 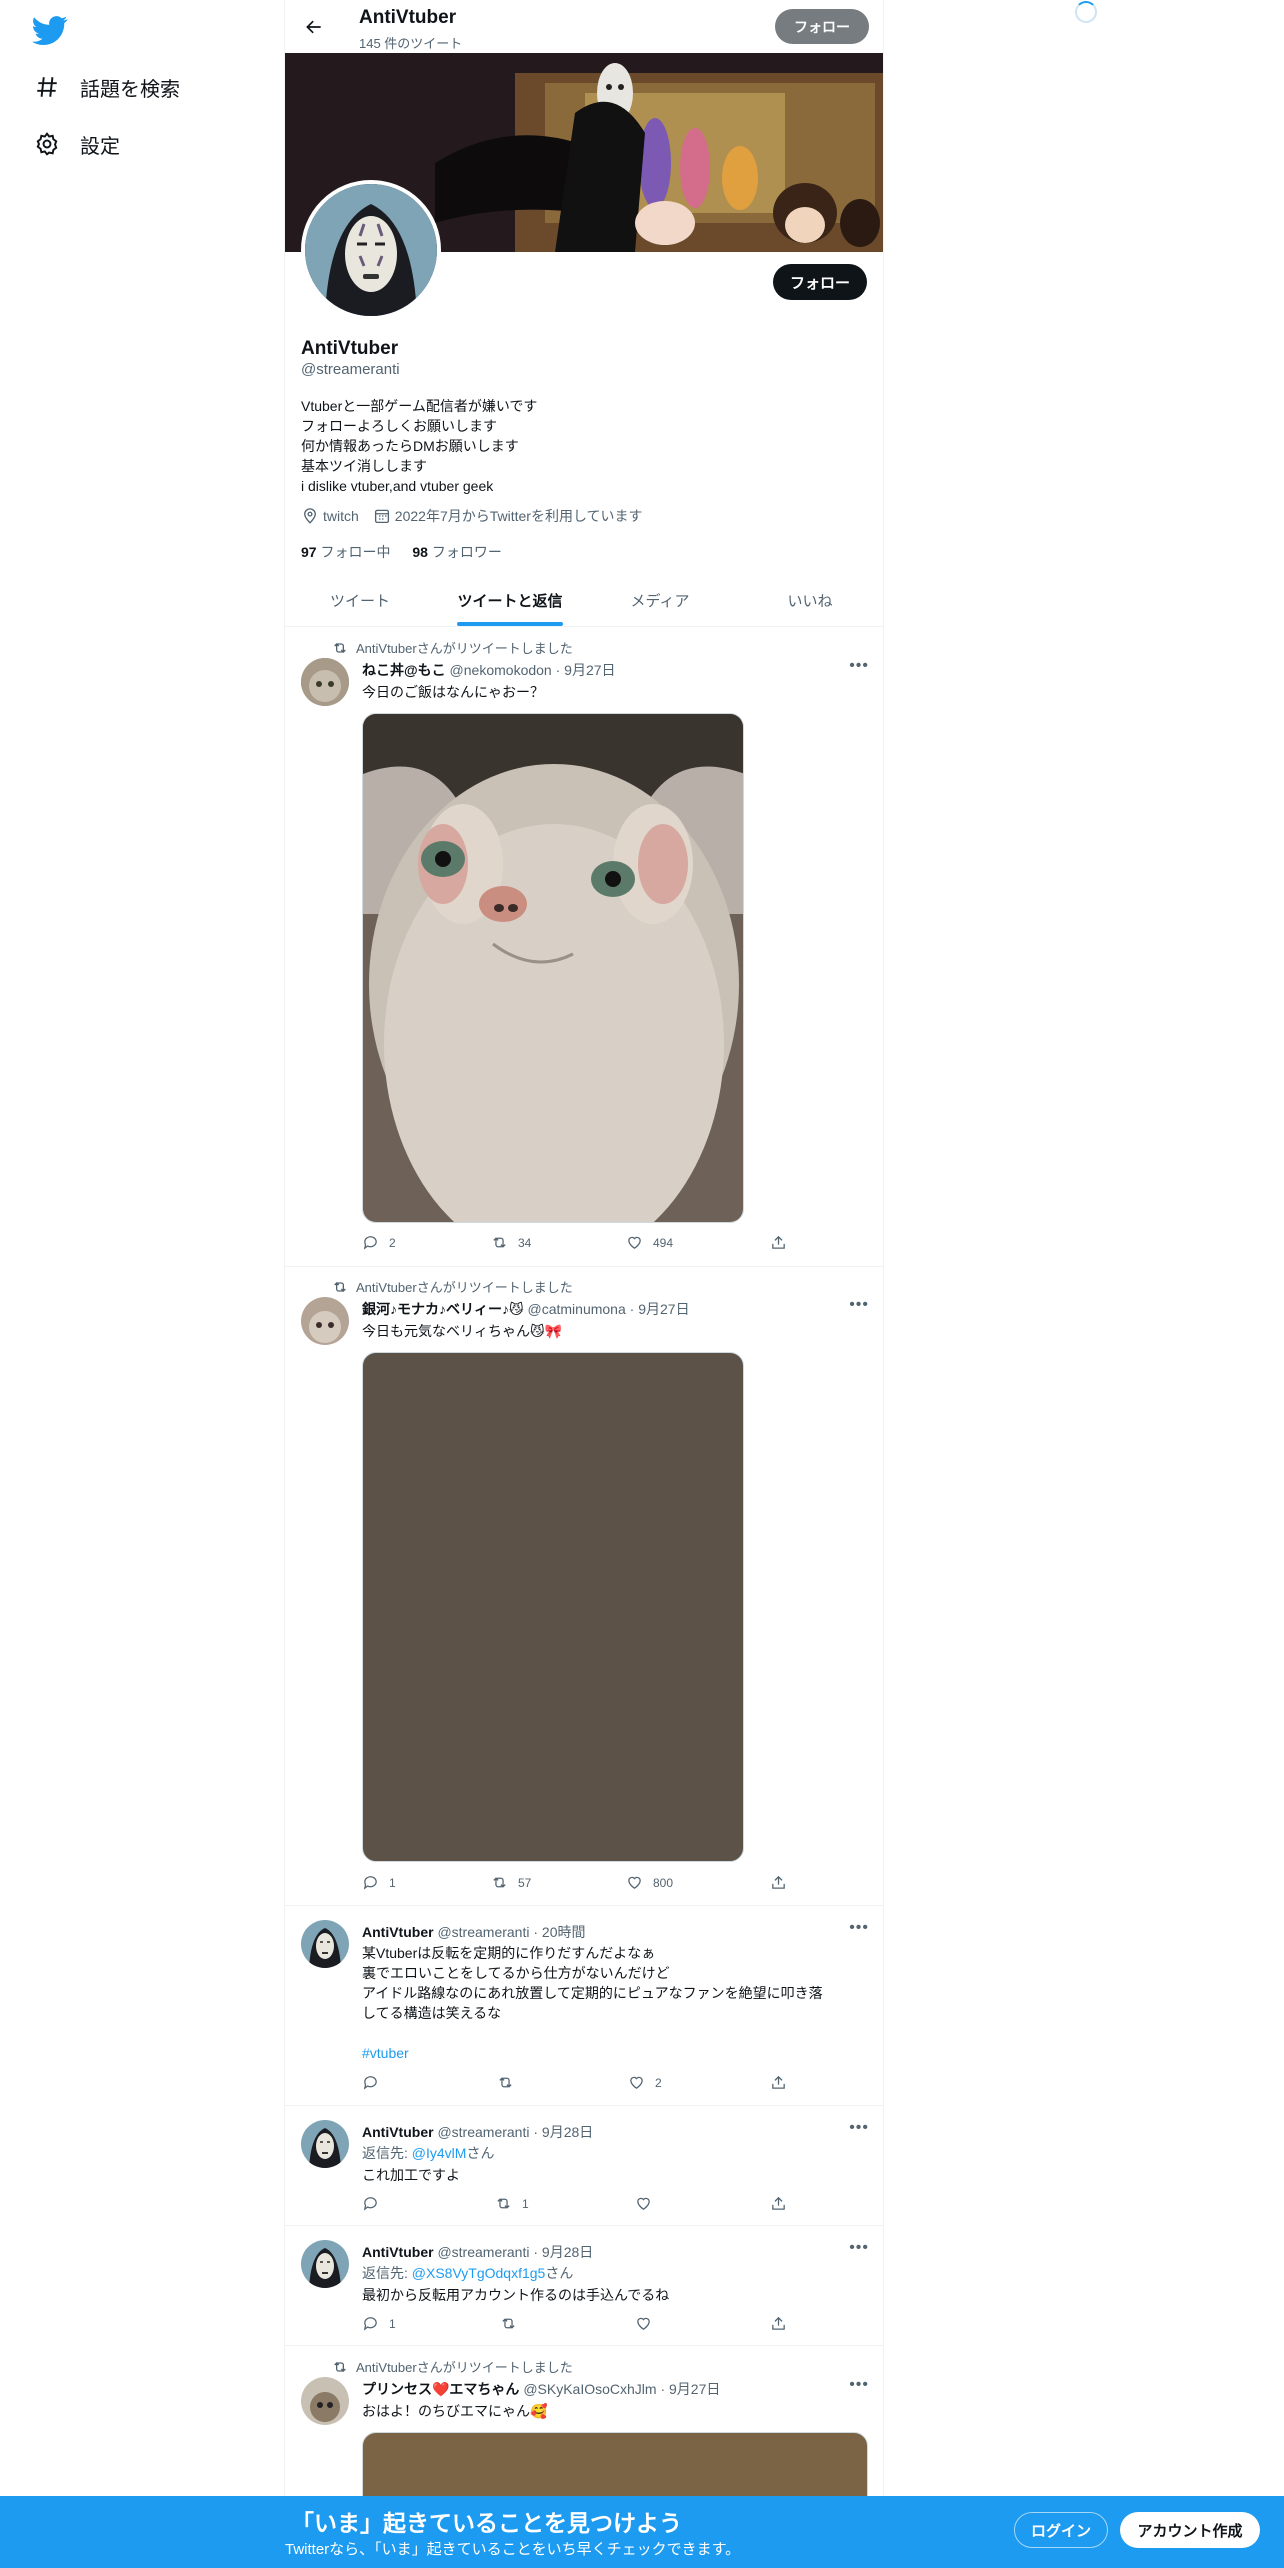 What do you see at coordinates (462, 1331) in the screenshot?
I see `tweet-text-line: 今日も元気なベリィちゃん😼🎀` at bounding box center [462, 1331].